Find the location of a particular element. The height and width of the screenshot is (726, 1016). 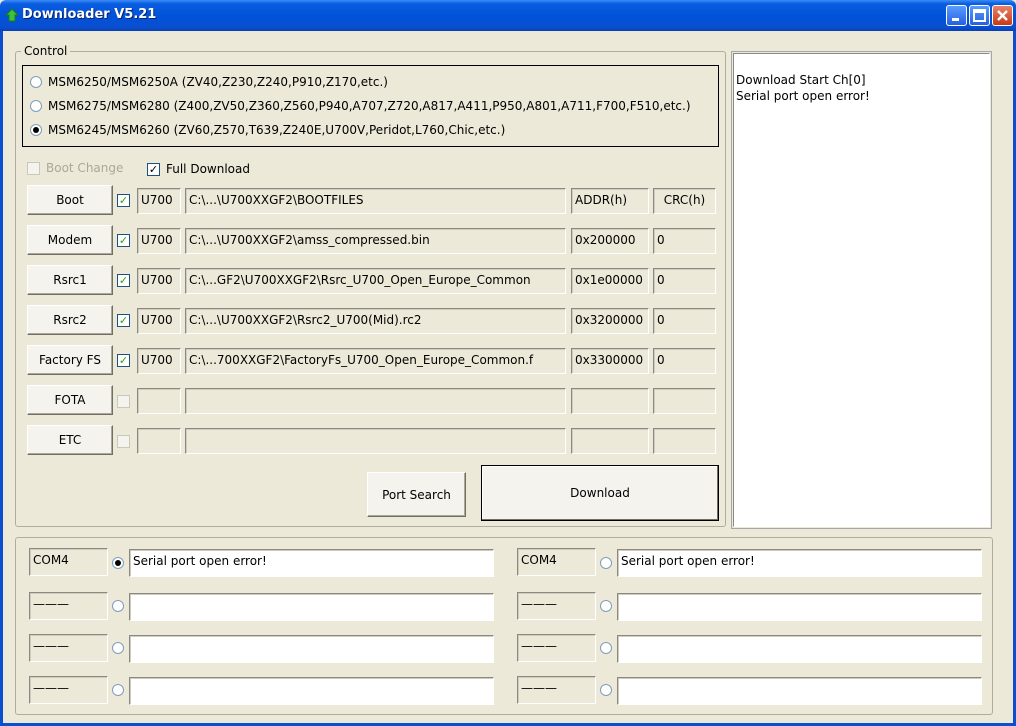

log-line-1: Download Start Ch[0] is located at coordinates (801, 80).